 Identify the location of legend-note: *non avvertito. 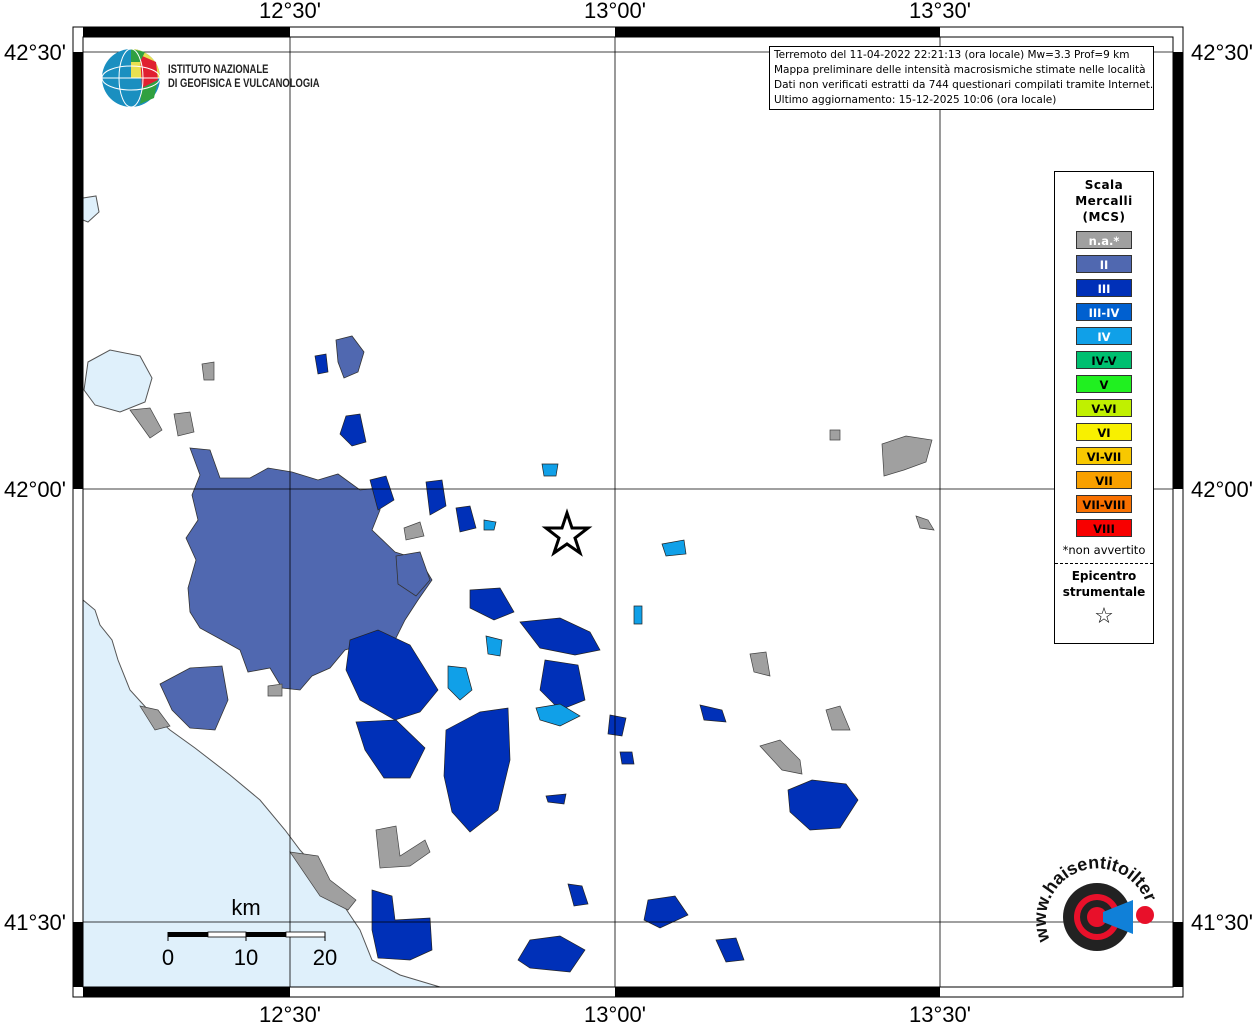
(1104, 550).